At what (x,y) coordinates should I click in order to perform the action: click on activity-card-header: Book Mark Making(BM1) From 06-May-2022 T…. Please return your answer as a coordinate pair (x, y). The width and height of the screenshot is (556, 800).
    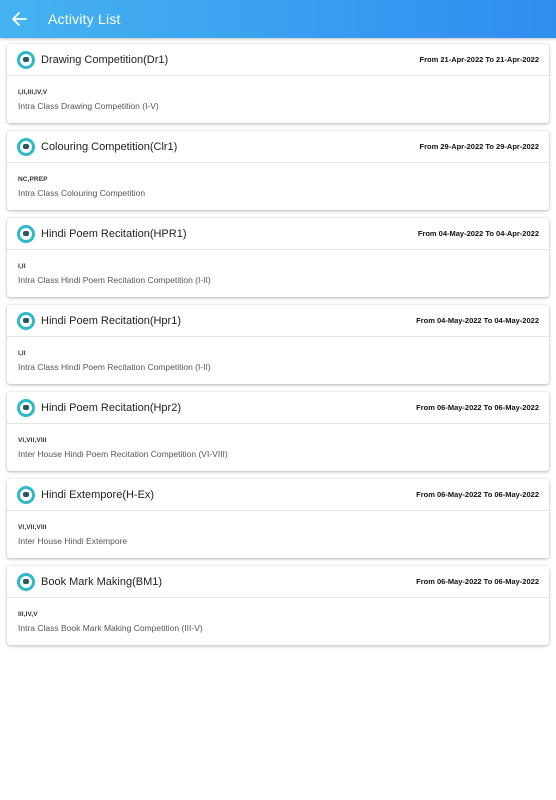
    Looking at the image, I should click on (278, 582).